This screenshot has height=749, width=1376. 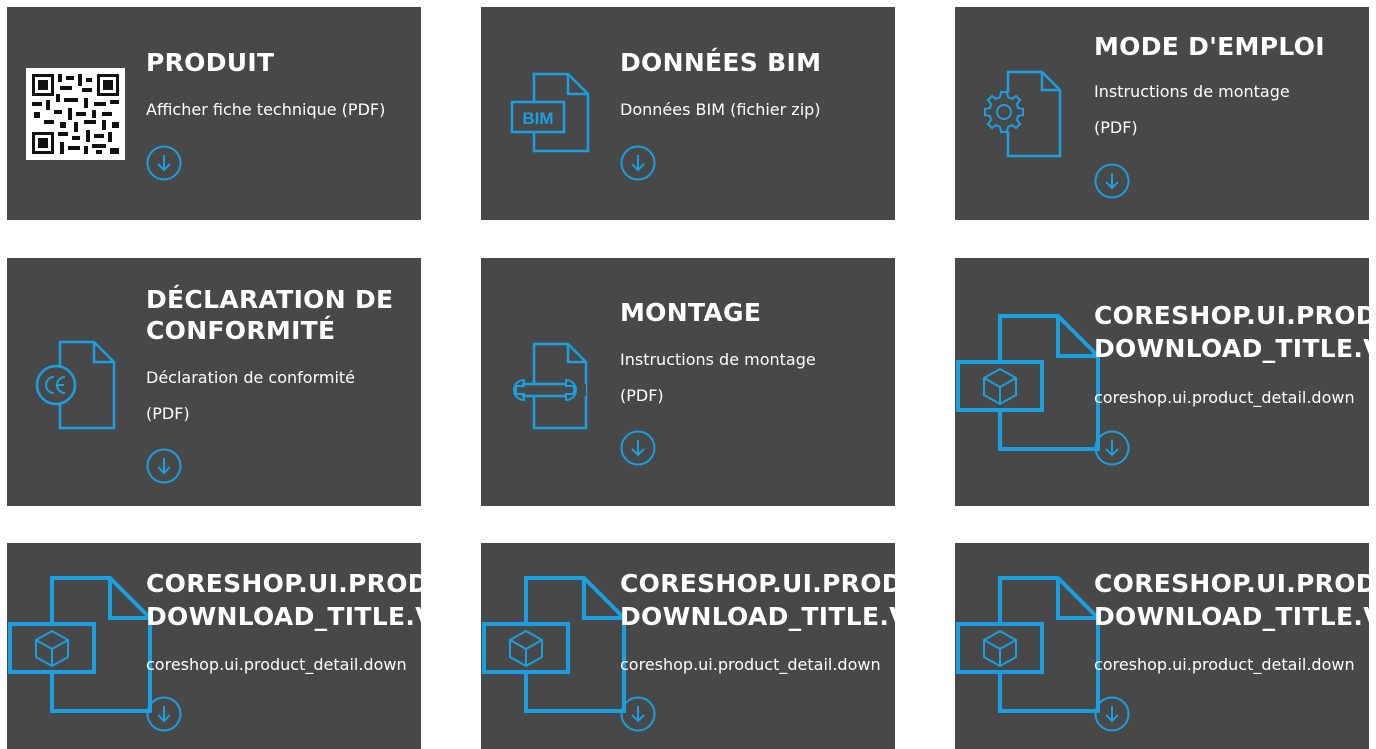 What do you see at coordinates (691, 312) in the screenshot?
I see `card-title: MONTAGE` at bounding box center [691, 312].